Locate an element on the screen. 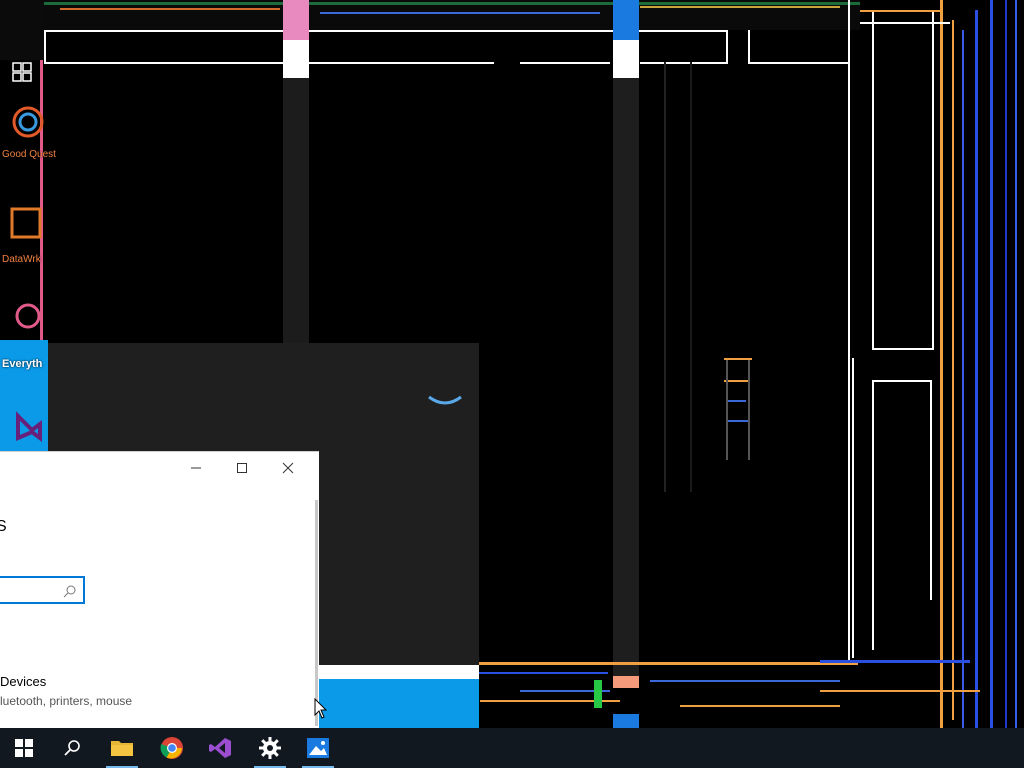  devices-category-title: Devices is located at coordinates (23, 681).